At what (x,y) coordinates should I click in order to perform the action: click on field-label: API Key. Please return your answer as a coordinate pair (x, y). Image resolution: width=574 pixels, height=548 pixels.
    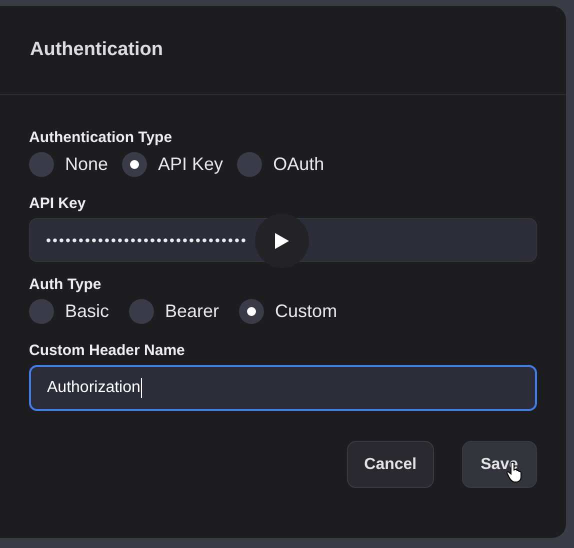
    Looking at the image, I should click on (58, 203).